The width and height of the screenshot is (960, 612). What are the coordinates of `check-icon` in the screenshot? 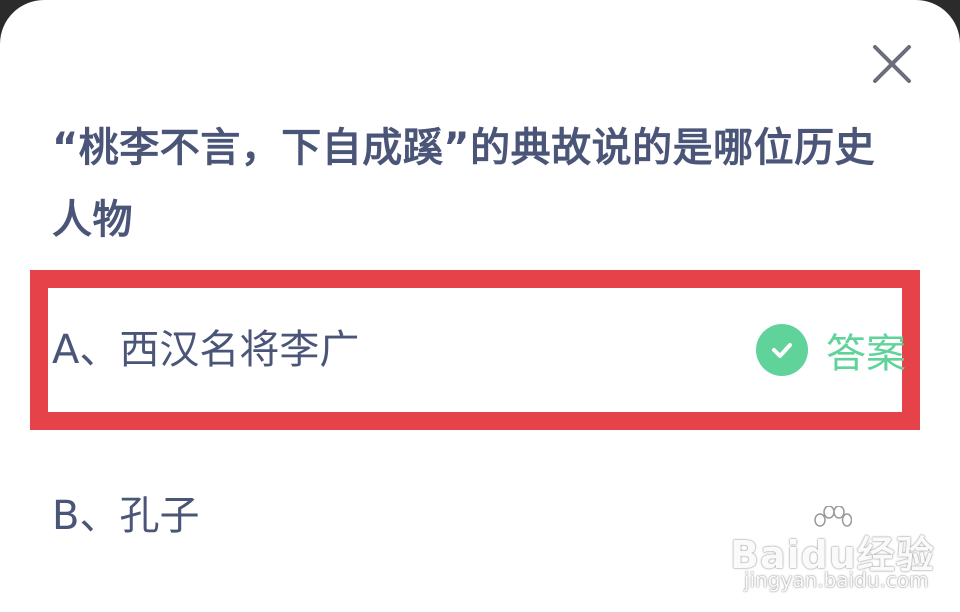 It's located at (782, 350).